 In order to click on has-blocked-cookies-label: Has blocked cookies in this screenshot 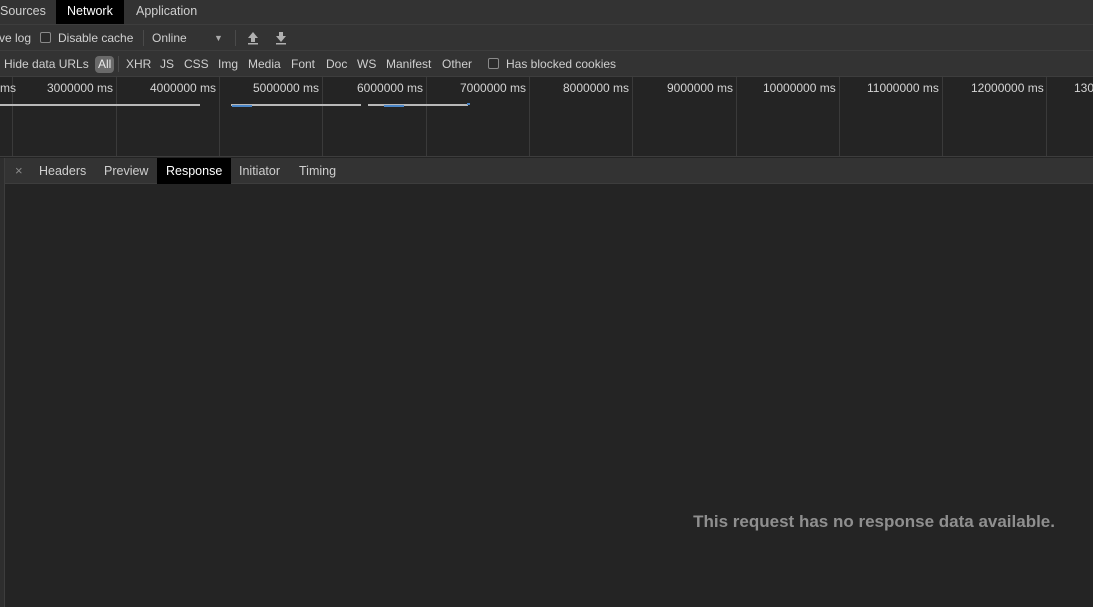, I will do `click(561, 64)`.